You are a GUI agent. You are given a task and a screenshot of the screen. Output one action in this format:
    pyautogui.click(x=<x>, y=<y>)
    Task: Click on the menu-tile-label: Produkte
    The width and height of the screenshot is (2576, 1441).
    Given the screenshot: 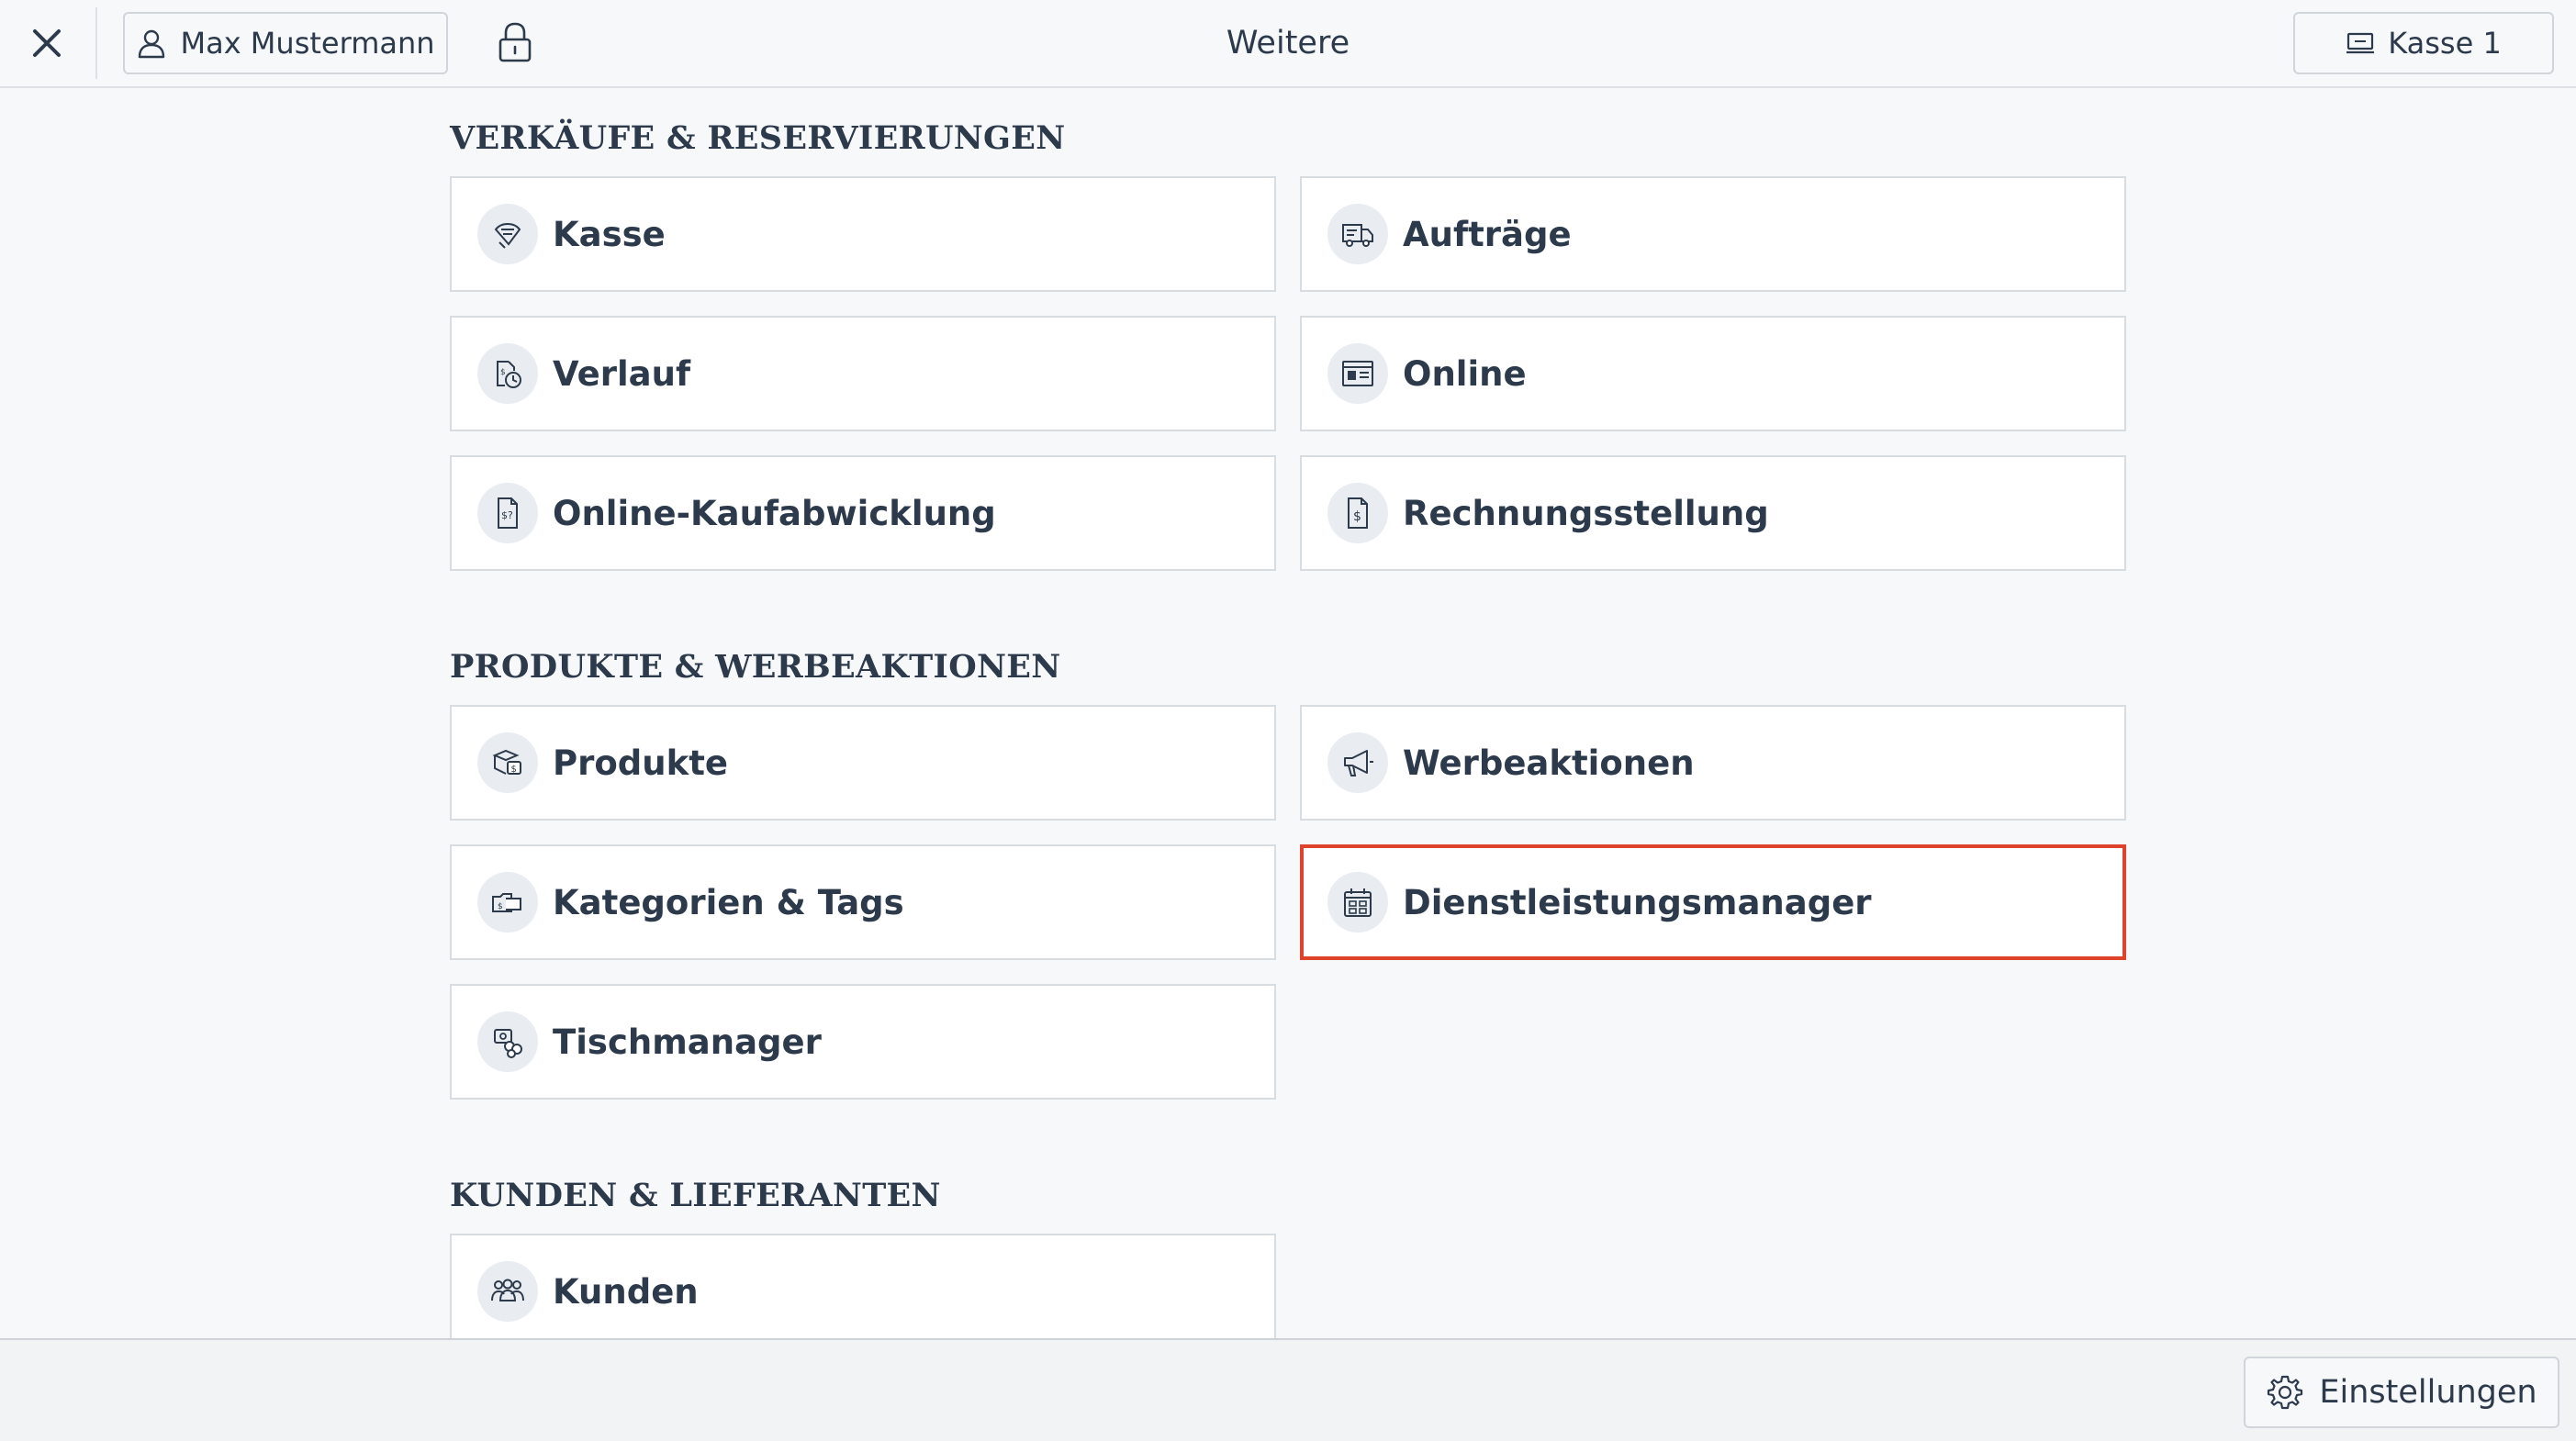 What is the action you would take?
    pyautogui.click(x=640, y=763)
    